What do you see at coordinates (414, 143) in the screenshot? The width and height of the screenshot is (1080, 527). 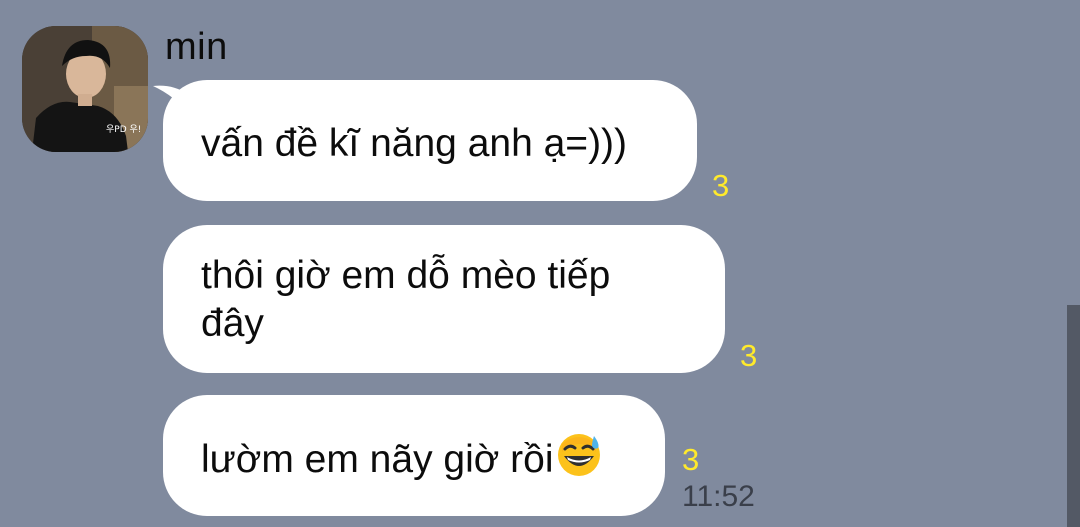 I see `message-text: vấn đề kĩ năng anh ạ=)))` at bounding box center [414, 143].